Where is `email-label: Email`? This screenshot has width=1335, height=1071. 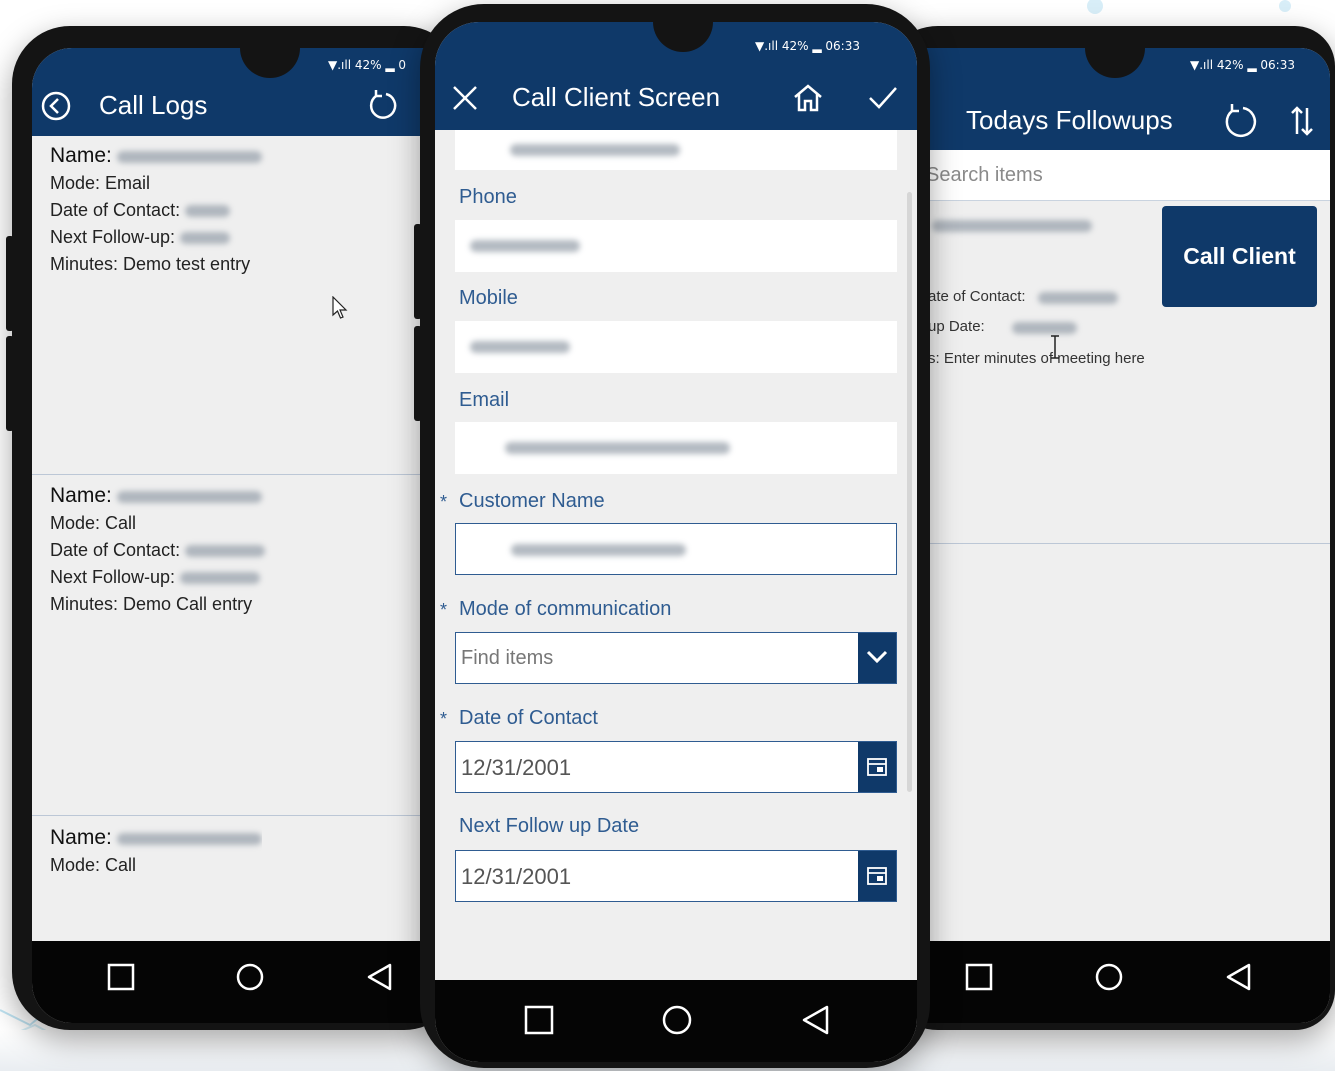
email-label: Email is located at coordinates (484, 400).